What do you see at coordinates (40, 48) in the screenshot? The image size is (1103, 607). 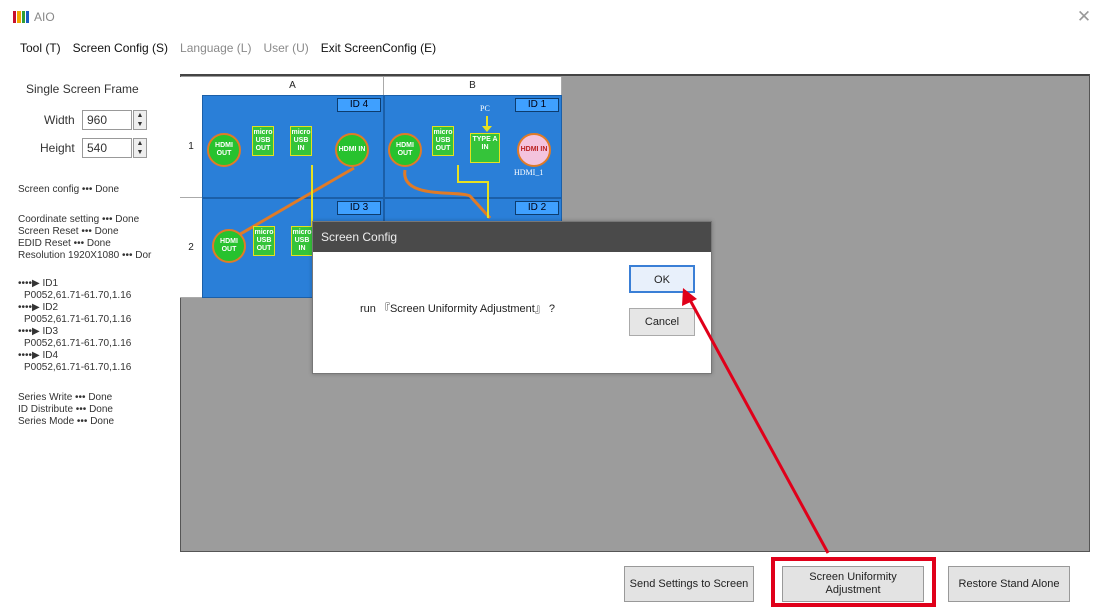 I see `menu-tool: Tool (T)` at bounding box center [40, 48].